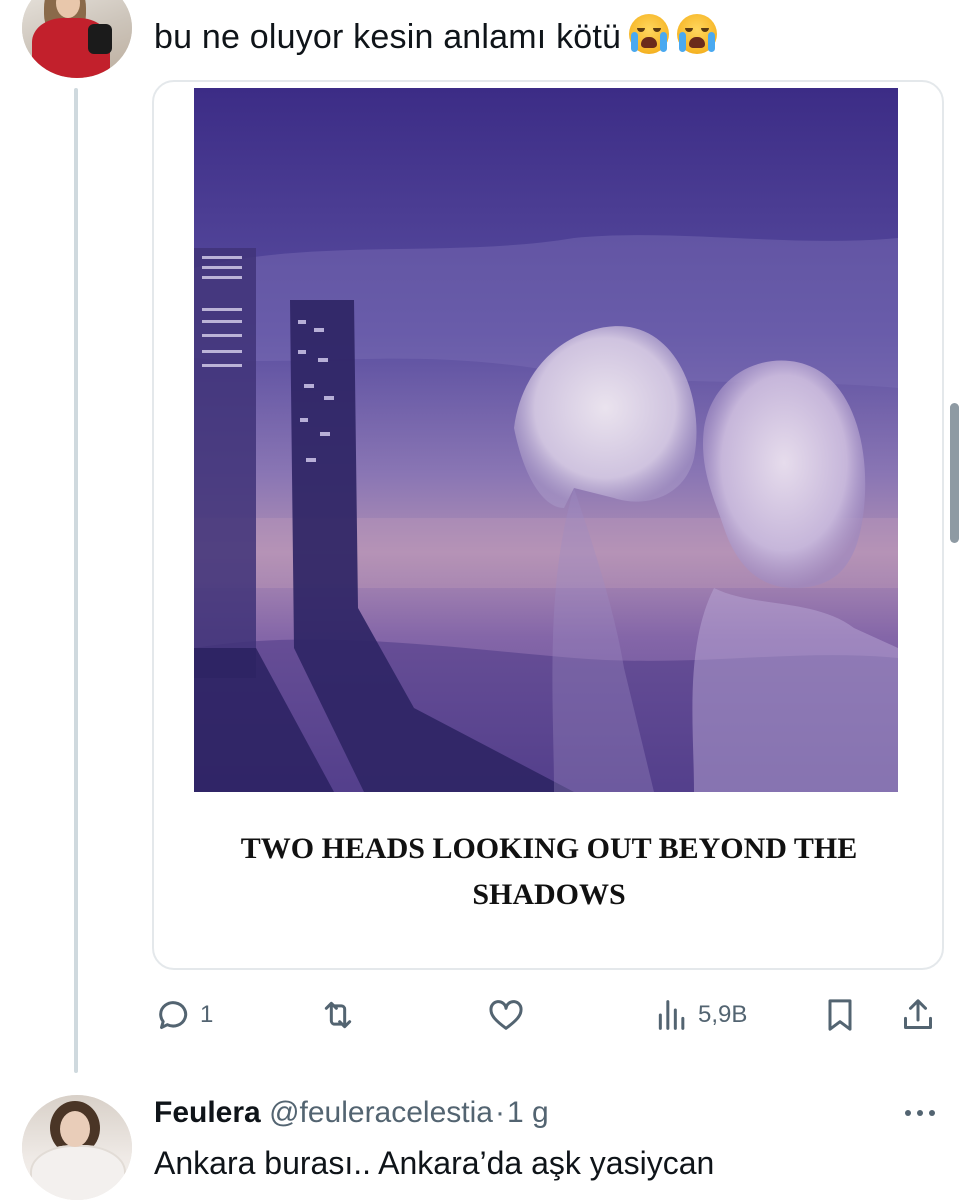 The image size is (966, 1200). Describe the element at coordinates (434, 1163) in the screenshot. I see `reply-text: Ankara burası.. Ankara’da aşk yasiycan` at that location.